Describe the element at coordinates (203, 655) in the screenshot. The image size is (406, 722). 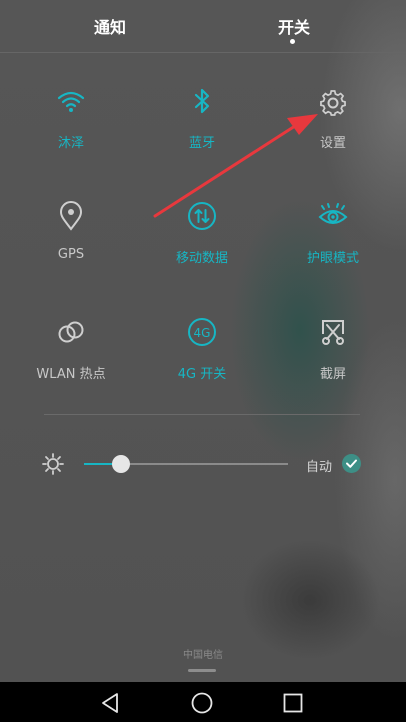
I see `carrier-label: 中国电信` at that location.